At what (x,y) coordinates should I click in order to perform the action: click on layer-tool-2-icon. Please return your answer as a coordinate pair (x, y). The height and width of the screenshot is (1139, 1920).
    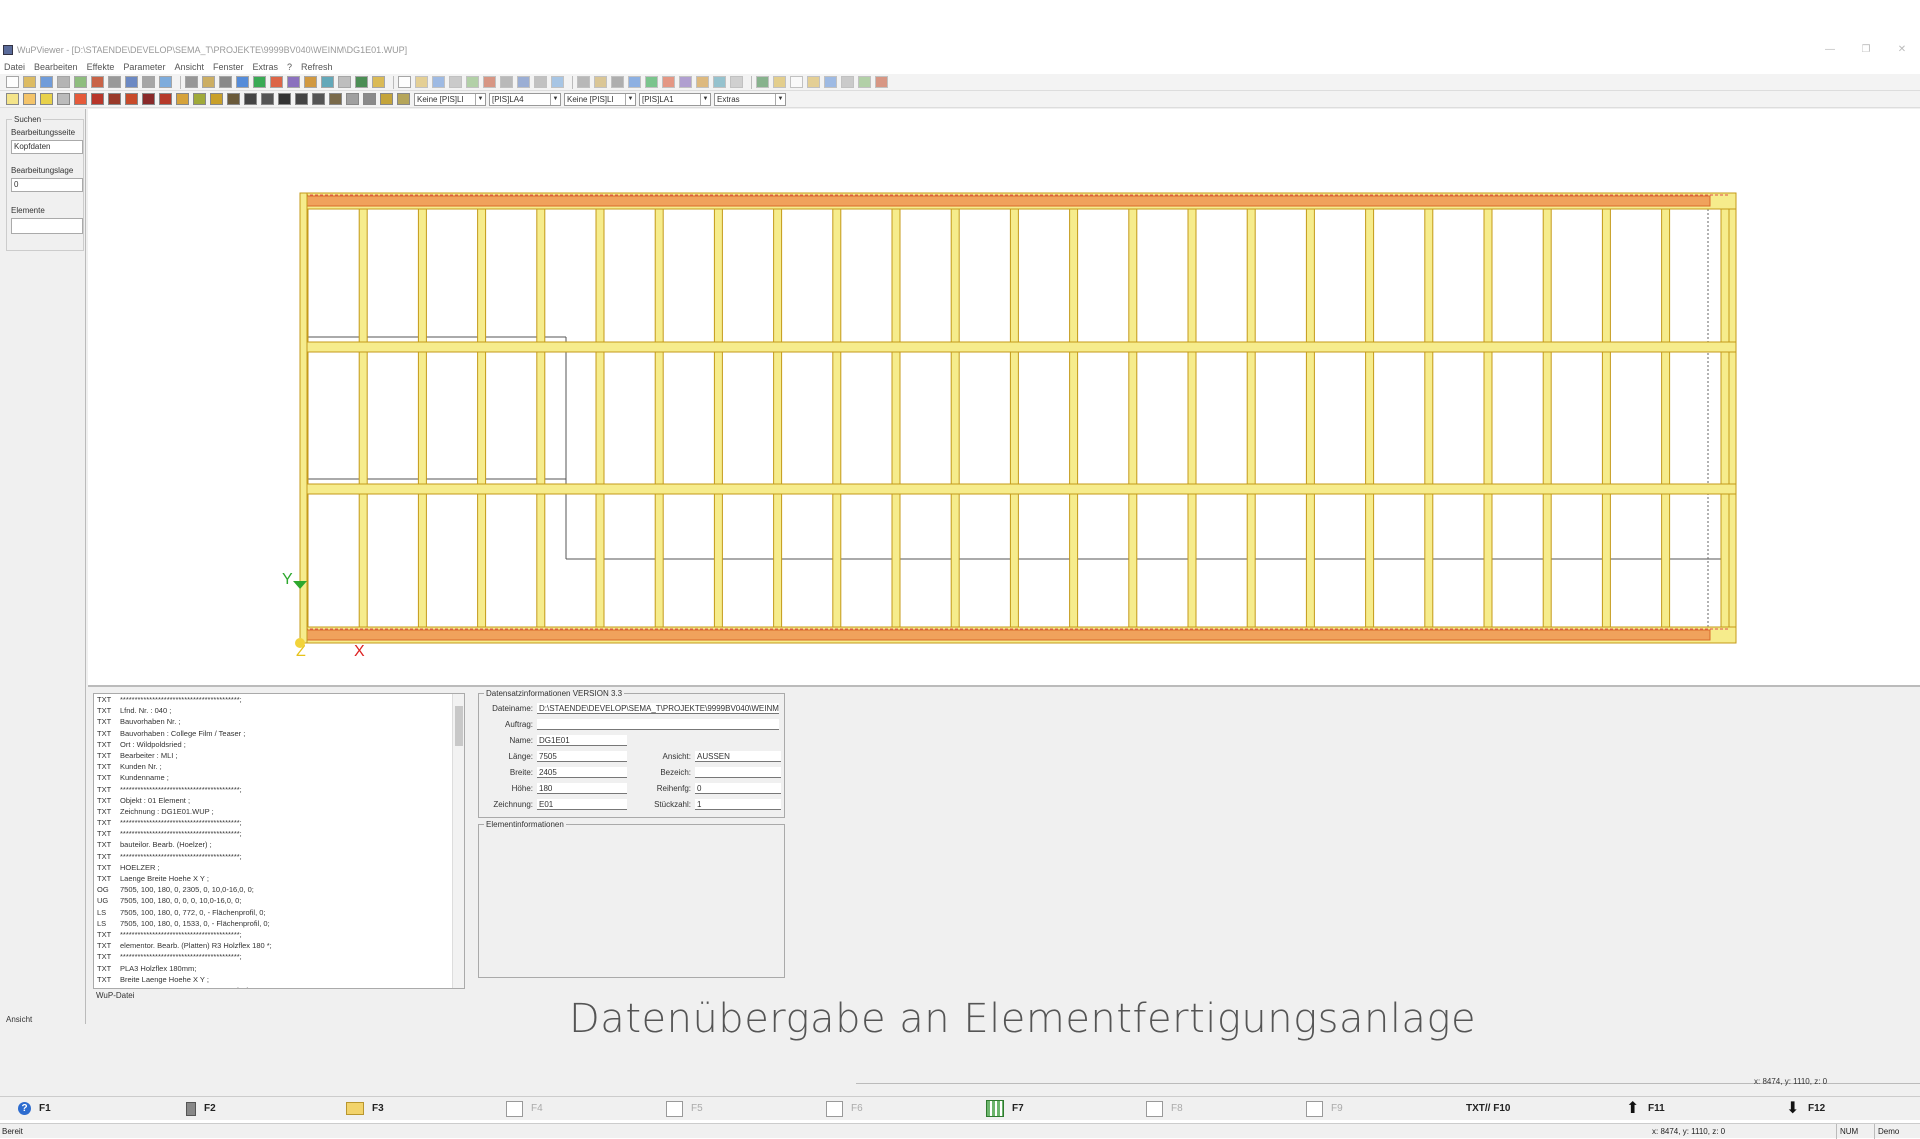
    Looking at the image, I should click on (29, 99).